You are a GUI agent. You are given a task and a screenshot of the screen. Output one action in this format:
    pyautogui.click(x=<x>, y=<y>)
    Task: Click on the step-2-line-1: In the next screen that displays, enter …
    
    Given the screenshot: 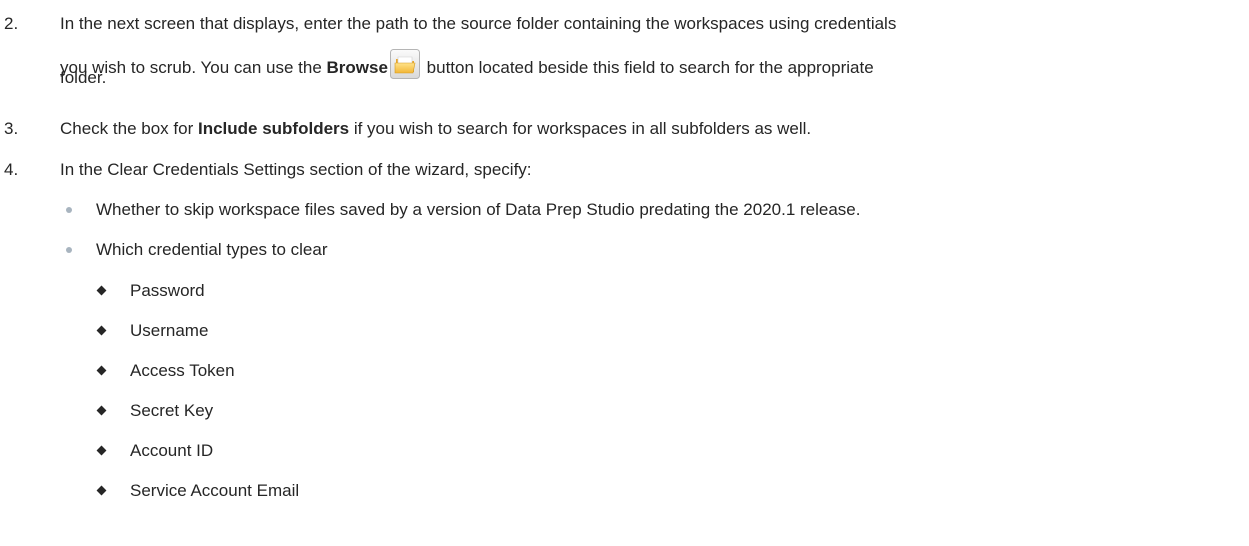 What is the action you would take?
    pyautogui.click(x=478, y=23)
    